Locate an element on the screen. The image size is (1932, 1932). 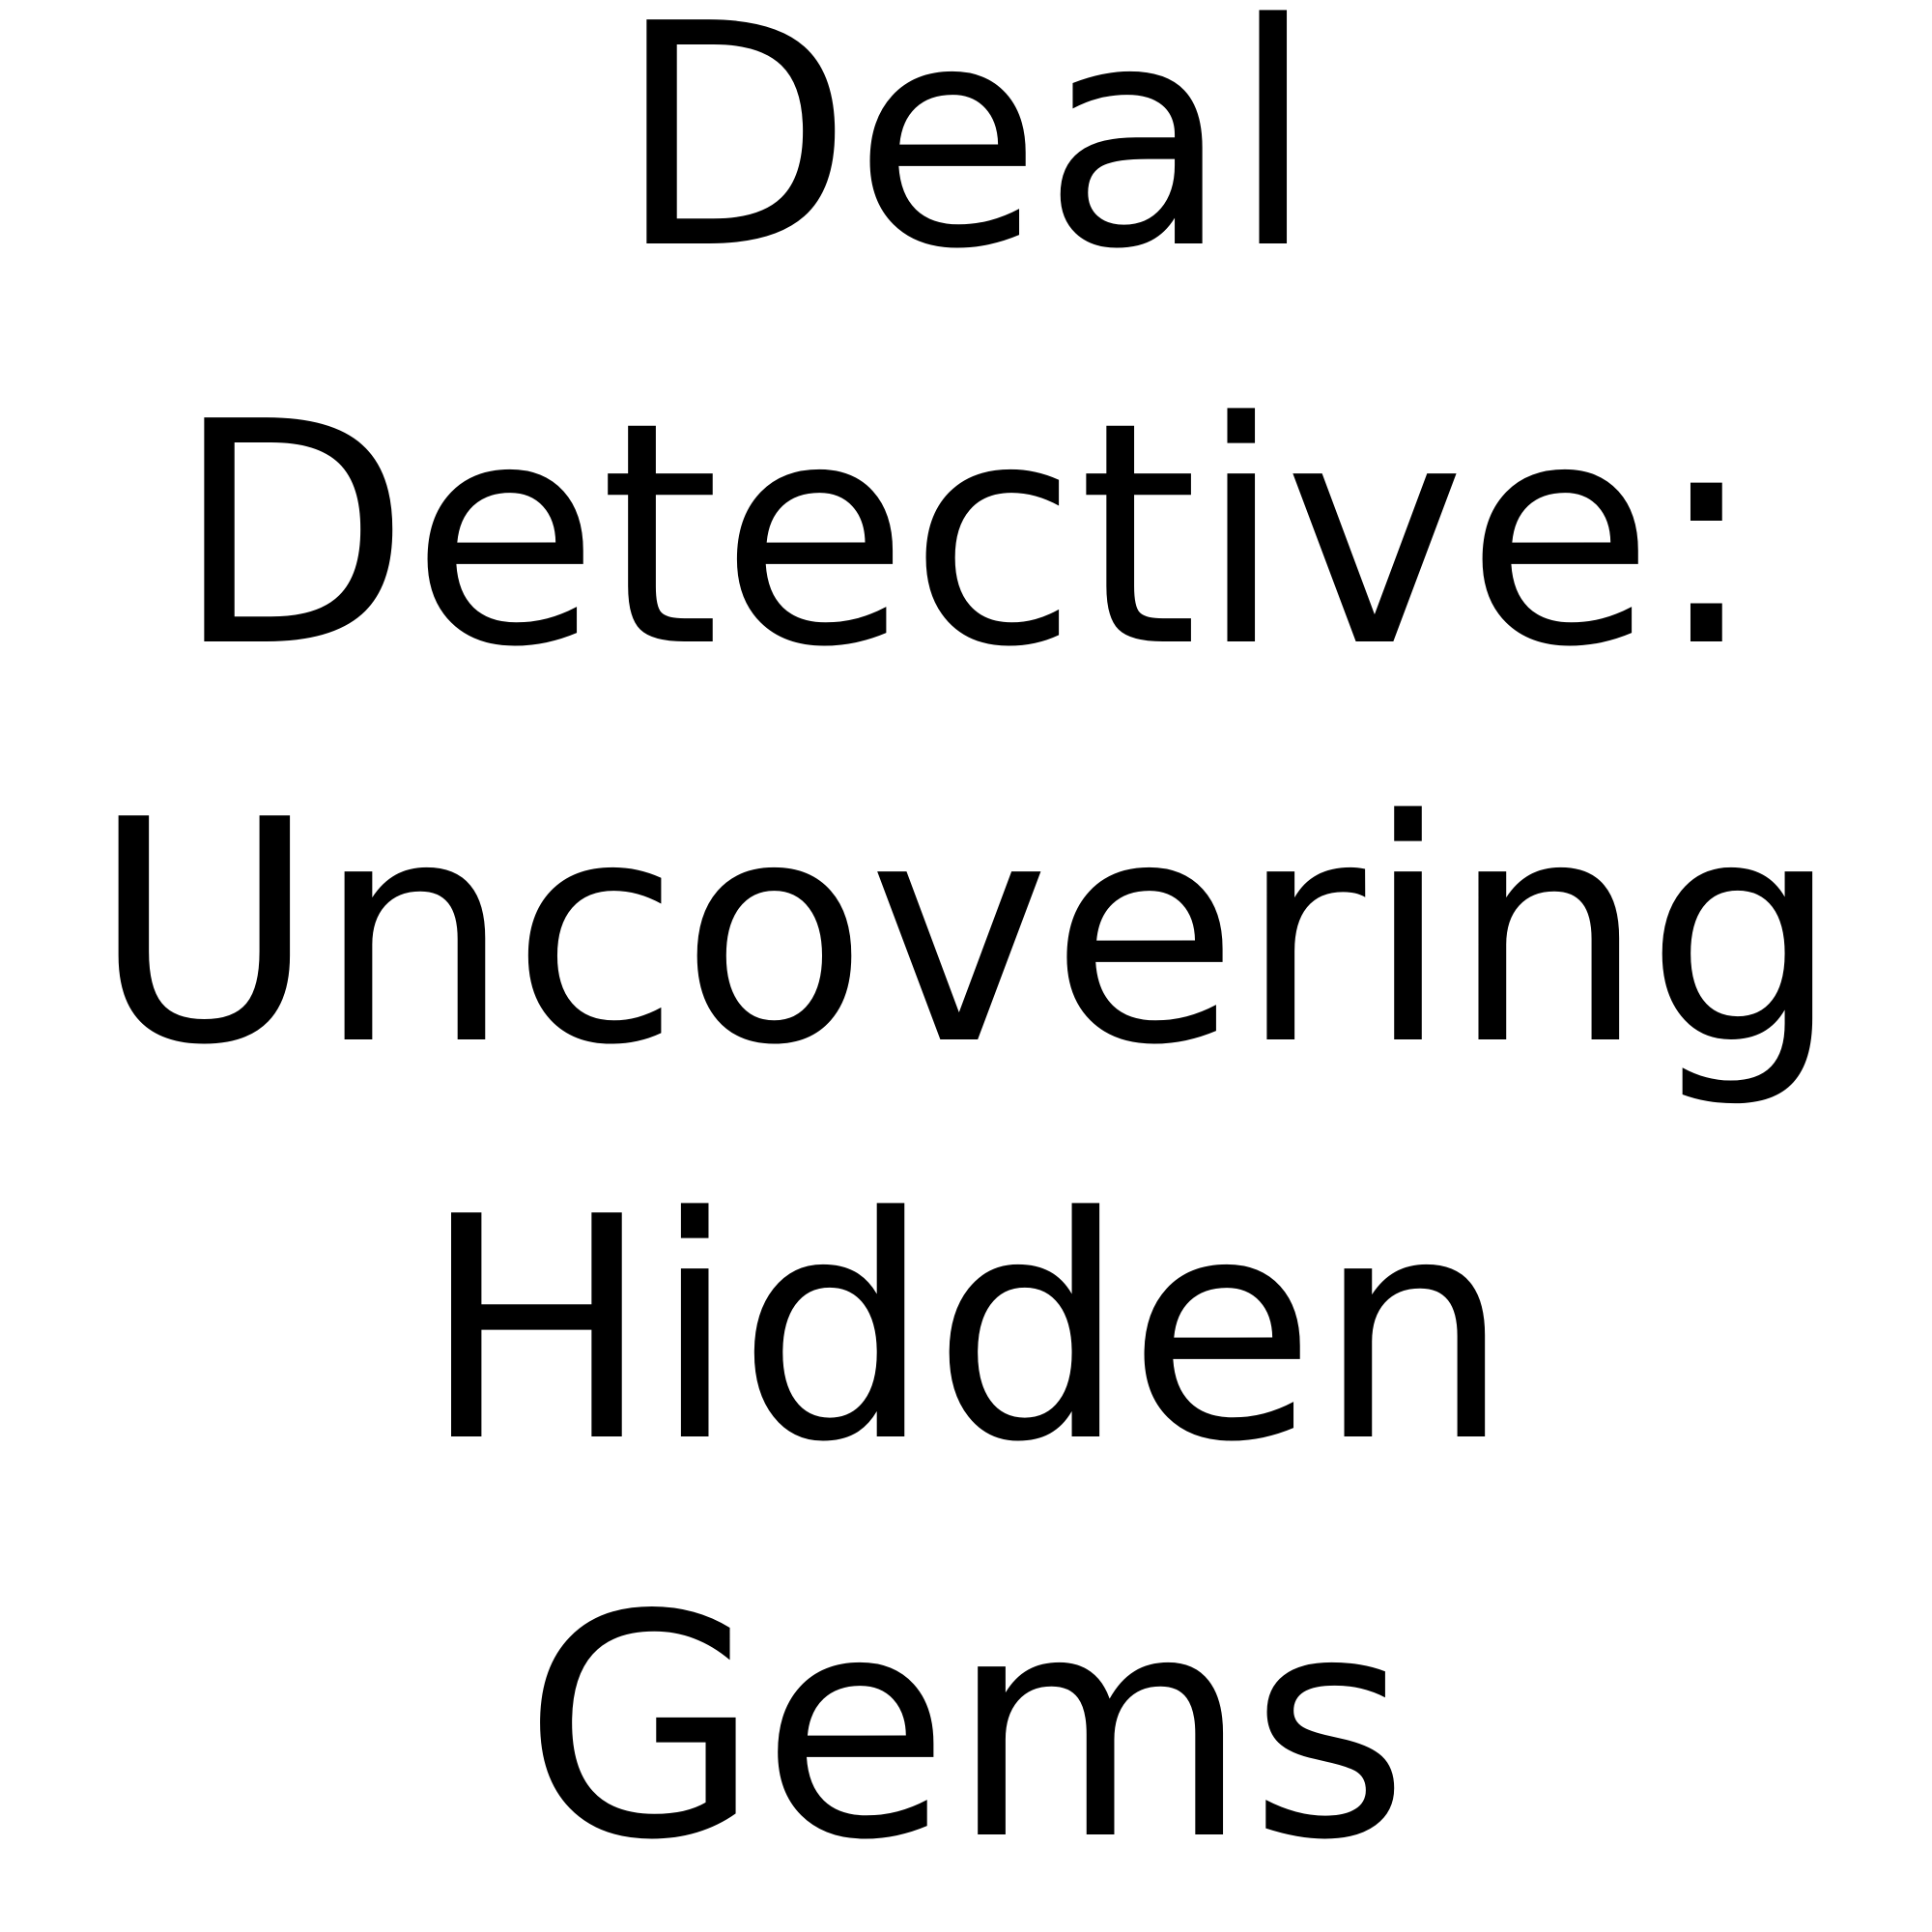
title-line-5: Gems is located at coordinates (966, 1728).